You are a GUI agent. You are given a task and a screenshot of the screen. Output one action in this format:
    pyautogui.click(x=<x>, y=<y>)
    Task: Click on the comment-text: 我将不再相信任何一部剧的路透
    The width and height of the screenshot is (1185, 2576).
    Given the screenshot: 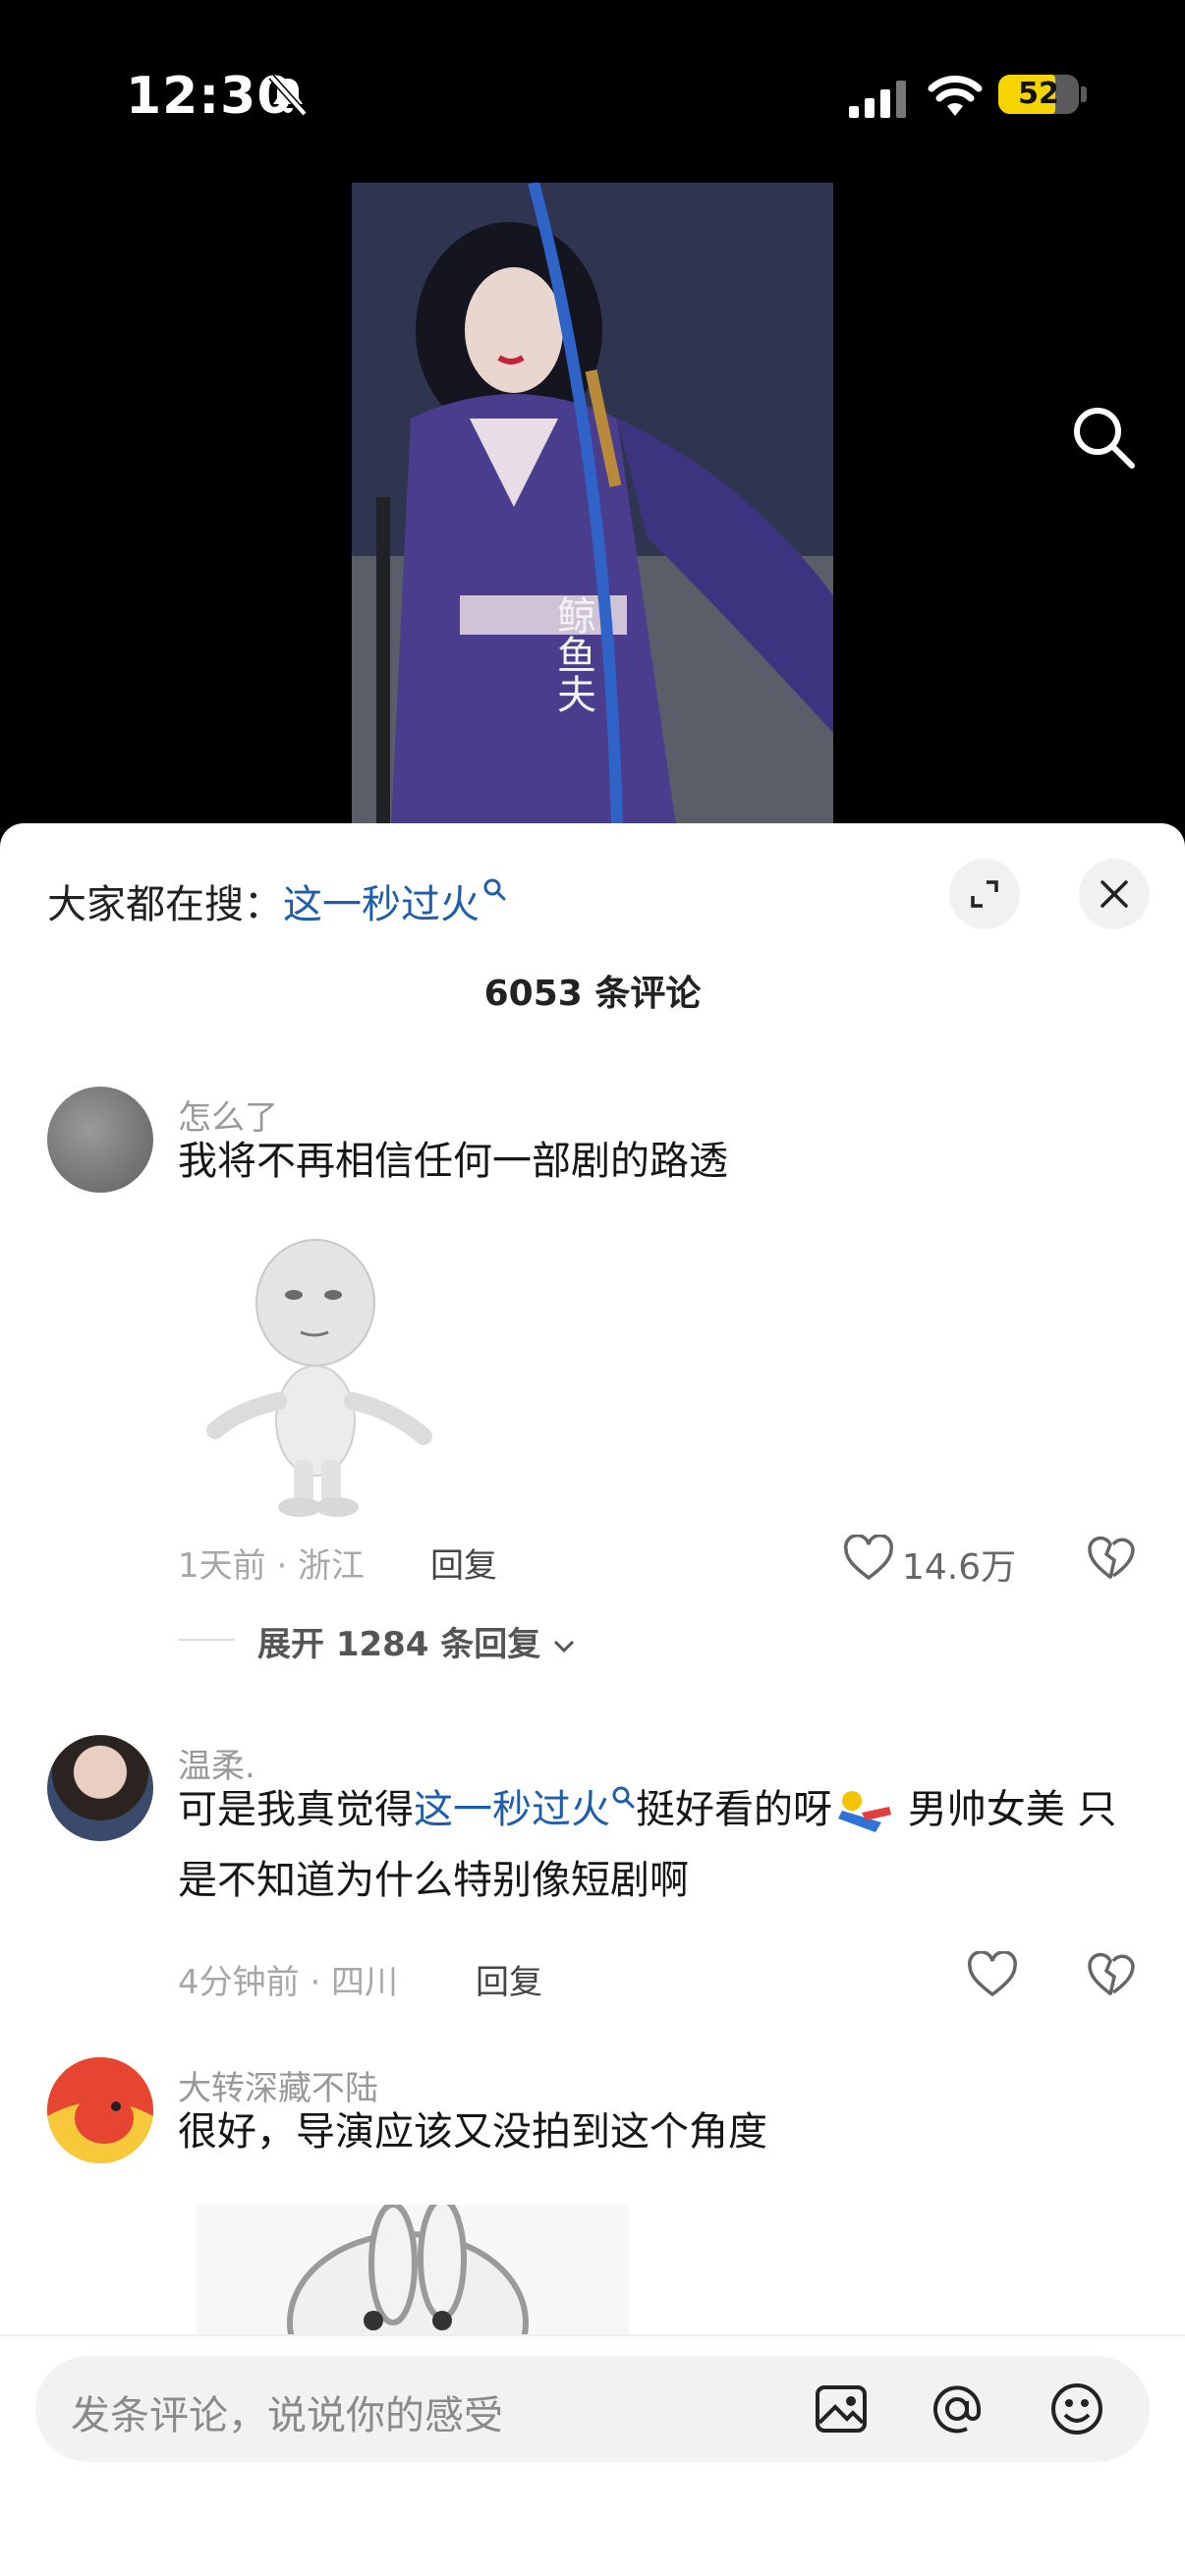 What is the action you would take?
    pyautogui.click(x=453, y=1161)
    